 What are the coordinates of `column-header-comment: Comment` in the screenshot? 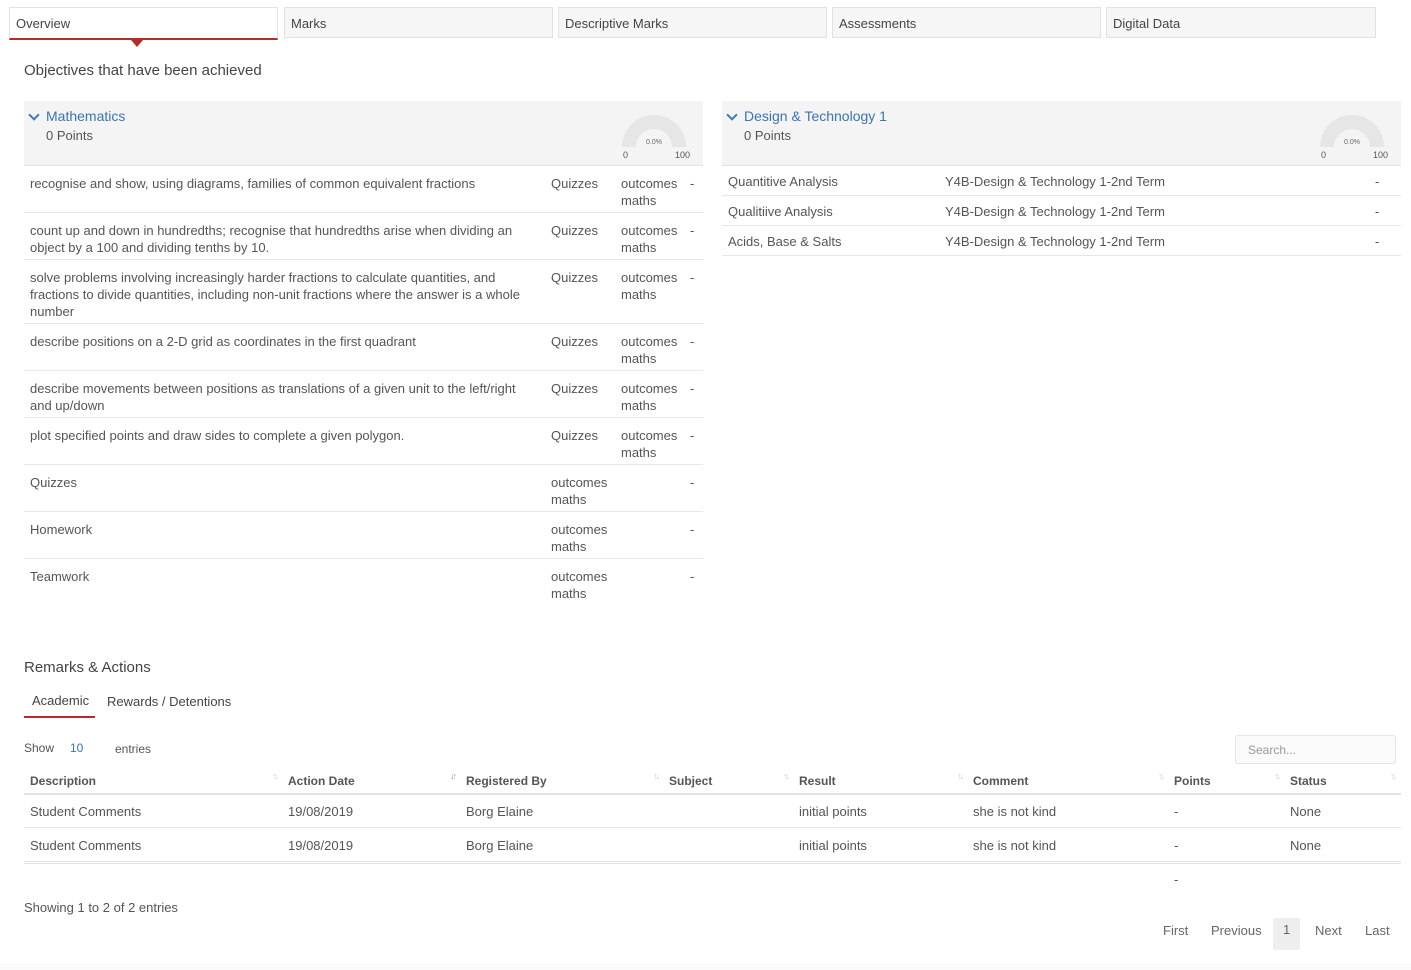 It's located at (1000, 781).